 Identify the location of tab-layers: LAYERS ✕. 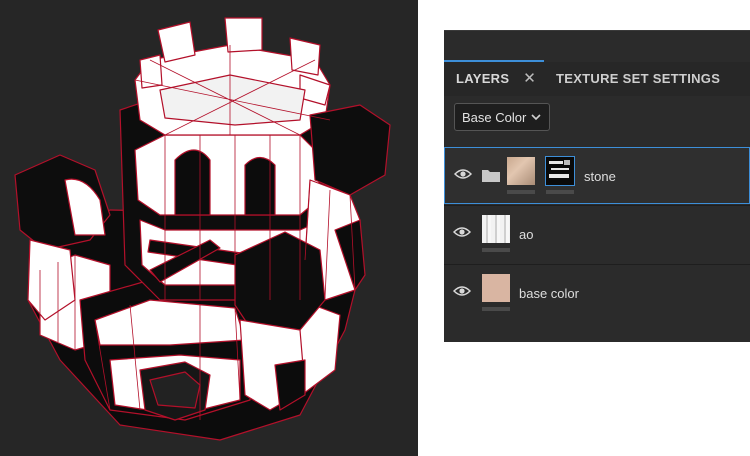
(494, 78).